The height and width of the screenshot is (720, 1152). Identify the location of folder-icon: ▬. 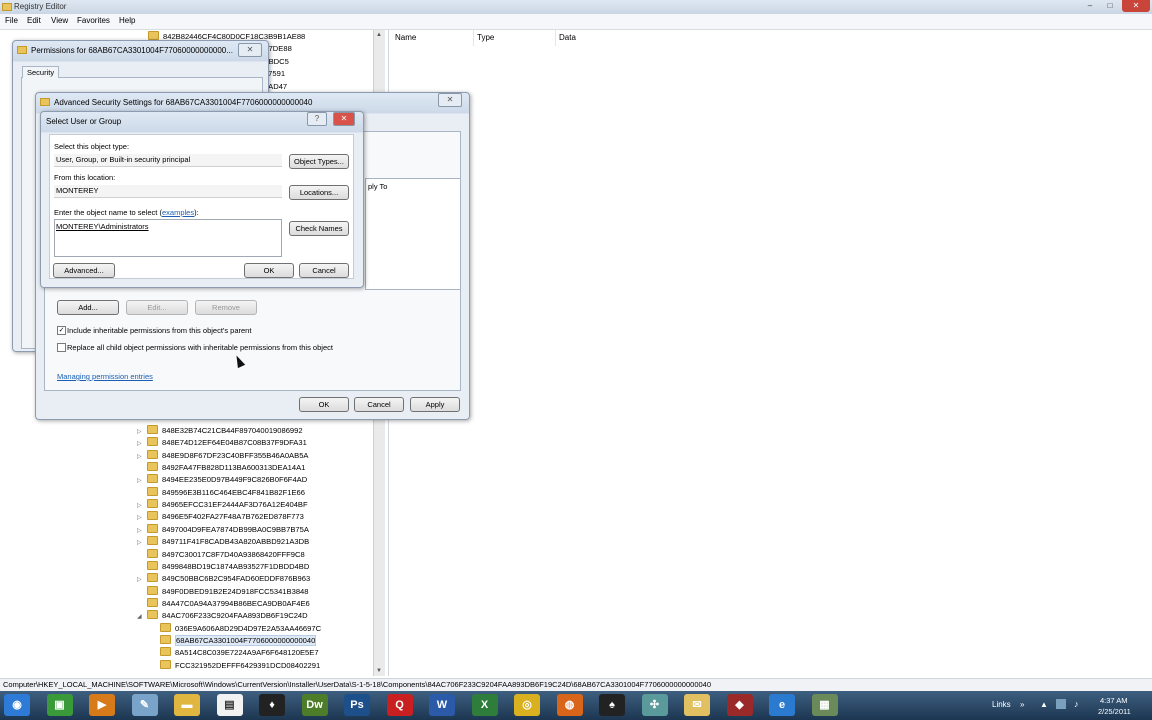
(187, 705).